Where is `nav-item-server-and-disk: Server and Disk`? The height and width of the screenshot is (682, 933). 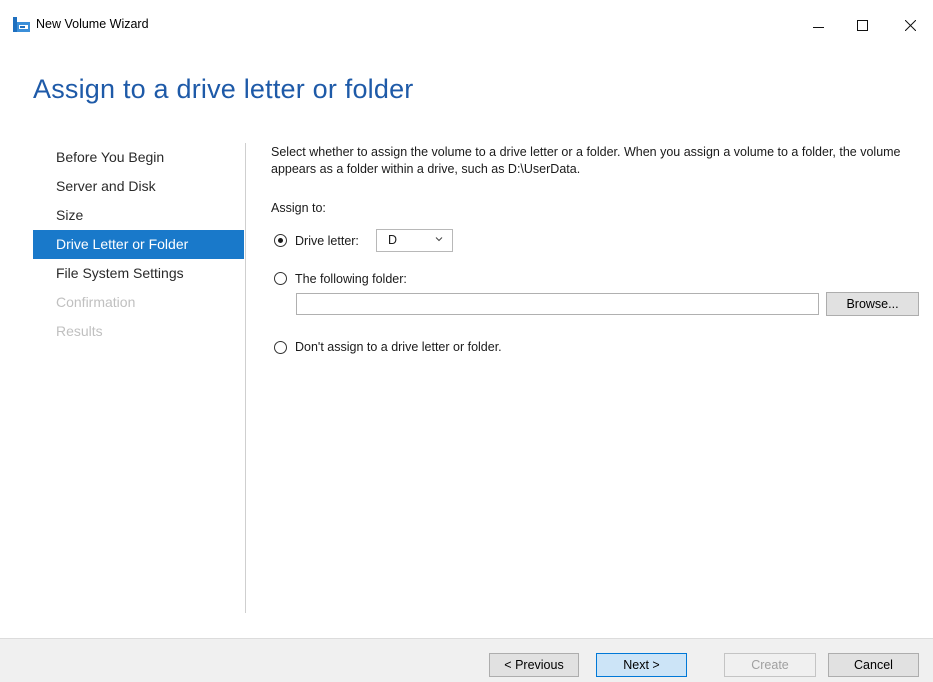 nav-item-server-and-disk: Server and Disk is located at coordinates (138, 186).